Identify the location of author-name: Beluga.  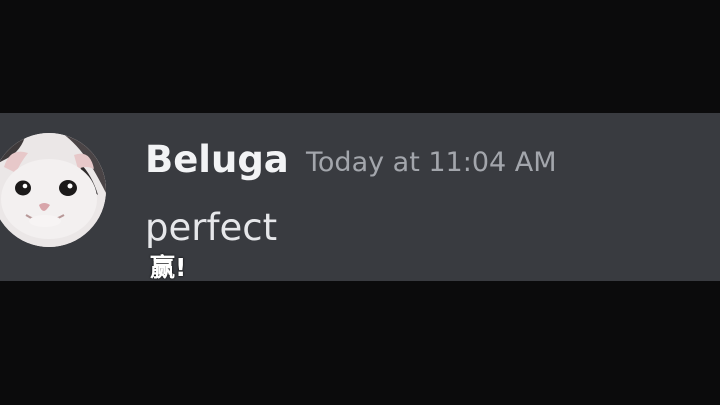
(217, 160).